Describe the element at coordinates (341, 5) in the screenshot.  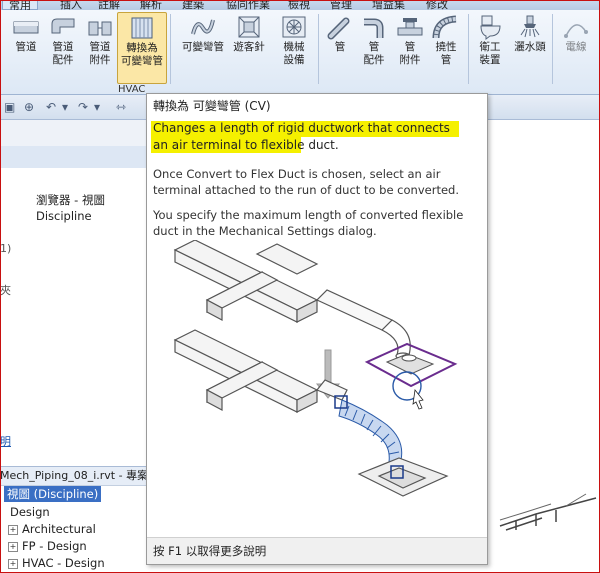
I see `tab-manage: 管理` at that location.